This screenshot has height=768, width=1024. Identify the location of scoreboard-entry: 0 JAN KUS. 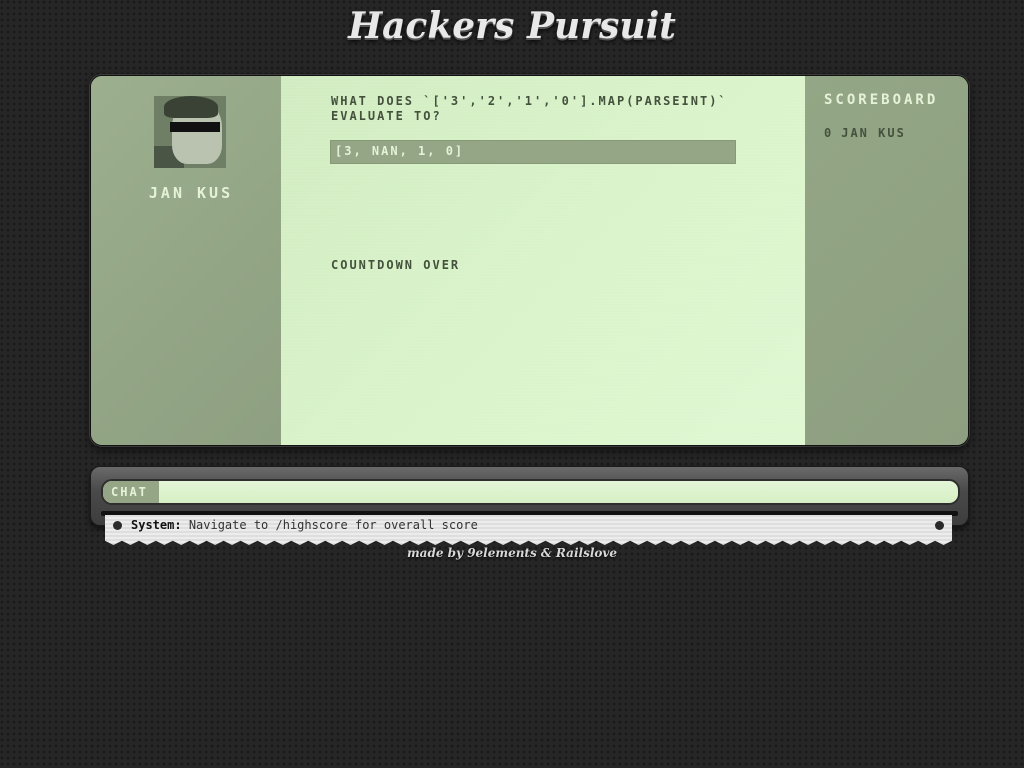
(865, 133).